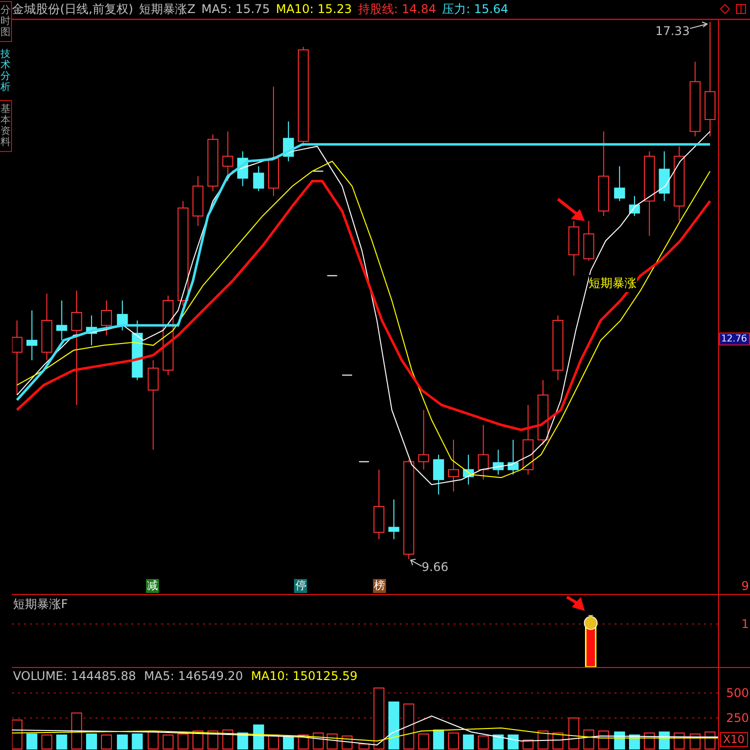 The width and height of the screenshot is (750, 750). What do you see at coordinates (745, 624) in the screenshot?
I see `axis-label: 1` at bounding box center [745, 624].